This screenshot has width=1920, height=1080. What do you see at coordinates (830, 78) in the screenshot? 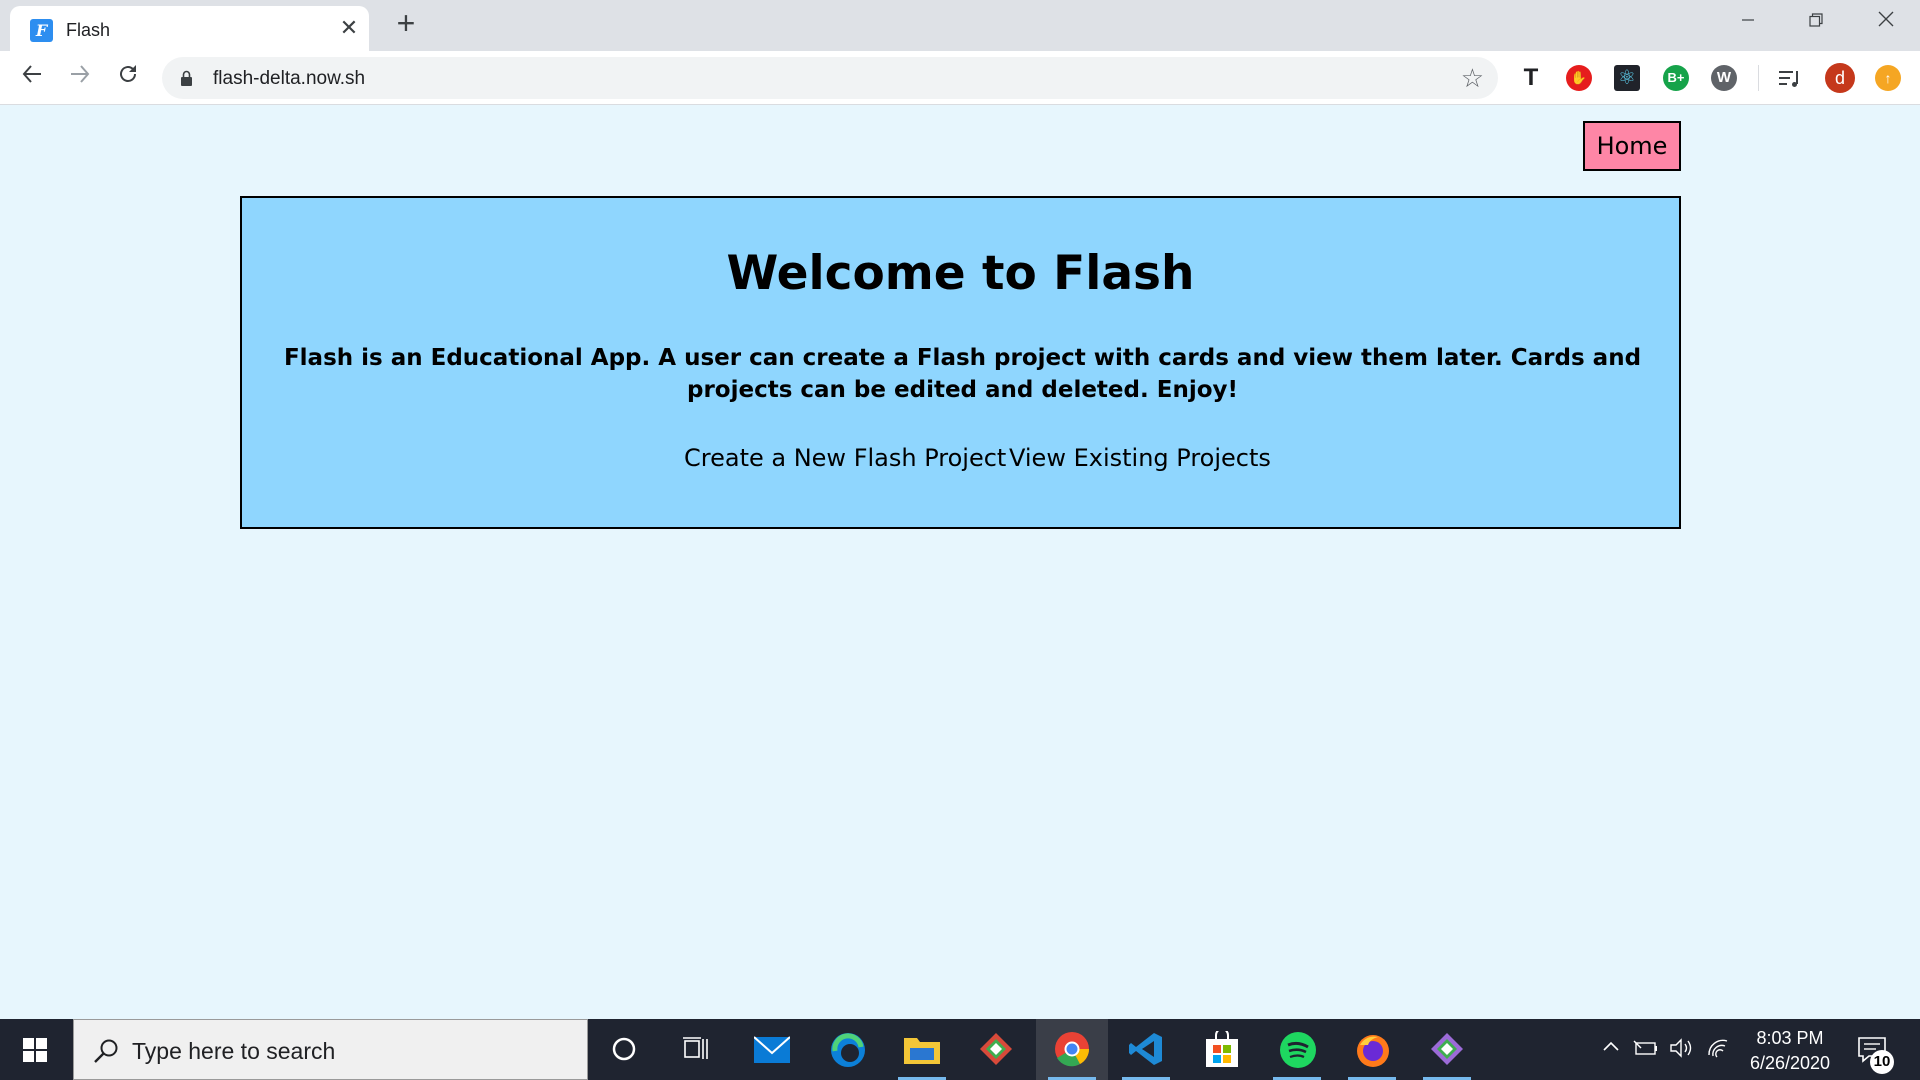
I see `address-bar: flash-delta.now.sh ☆` at bounding box center [830, 78].